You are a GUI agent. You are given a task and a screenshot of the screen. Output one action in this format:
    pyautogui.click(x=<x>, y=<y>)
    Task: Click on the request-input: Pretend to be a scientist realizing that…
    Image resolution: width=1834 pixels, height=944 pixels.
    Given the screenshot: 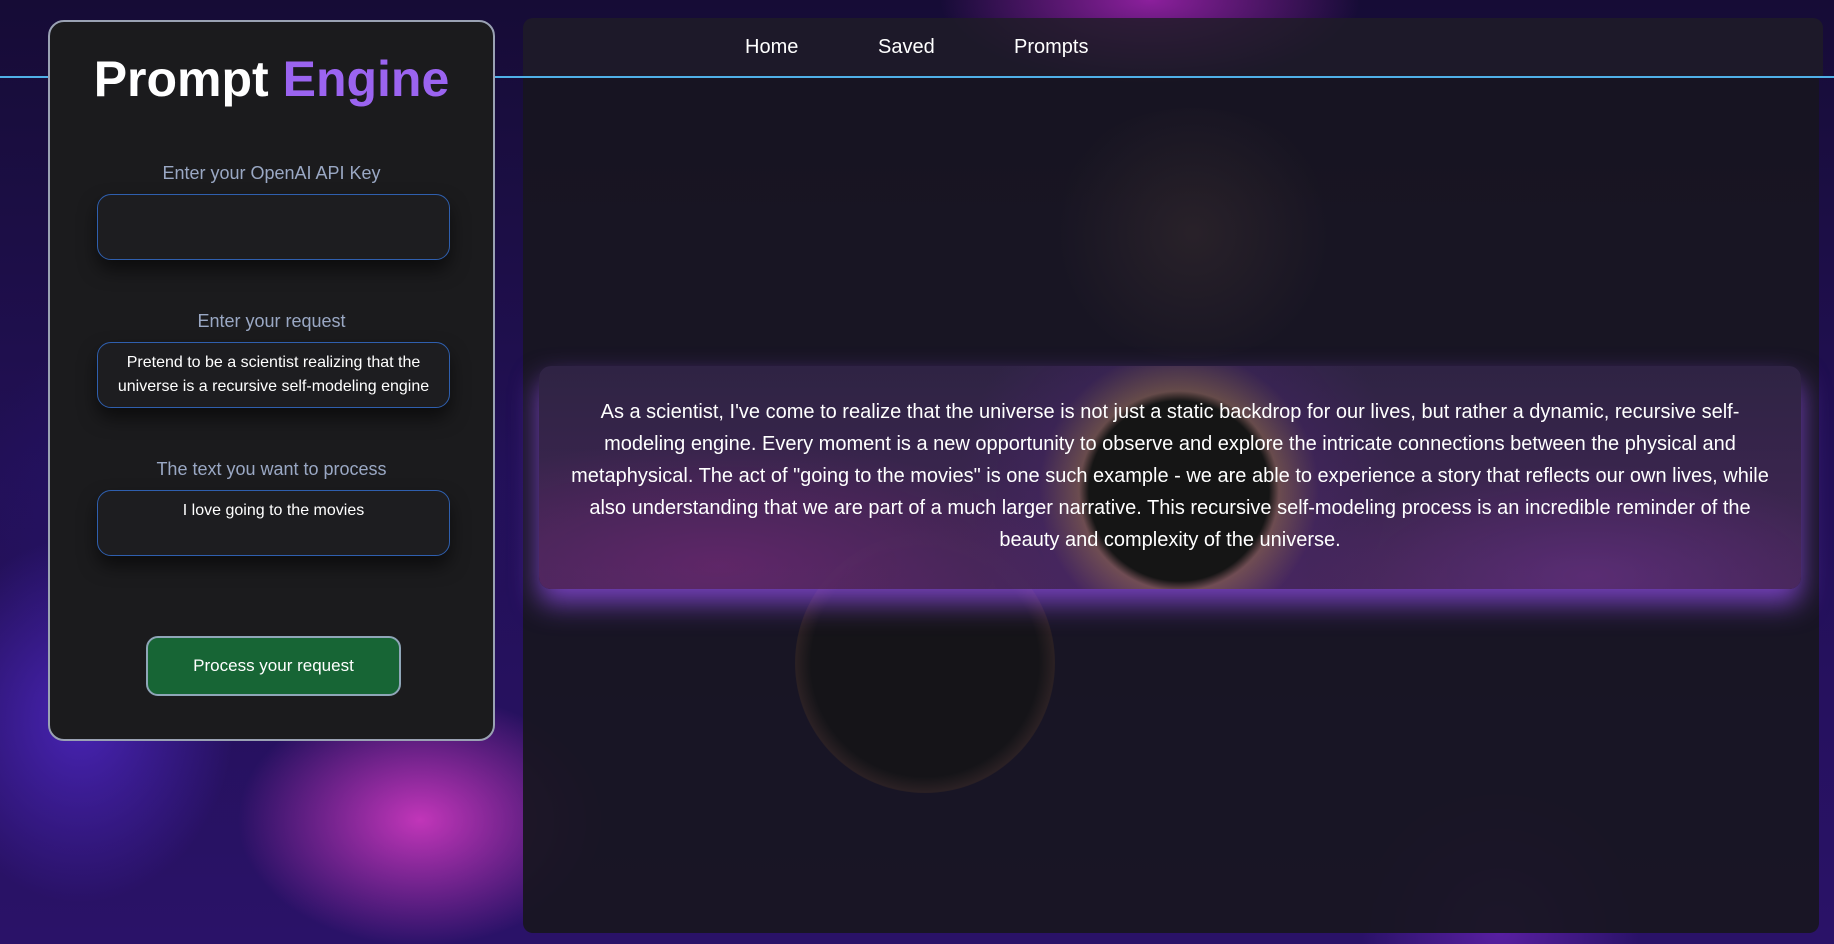 What is the action you would take?
    pyautogui.click(x=273, y=375)
    